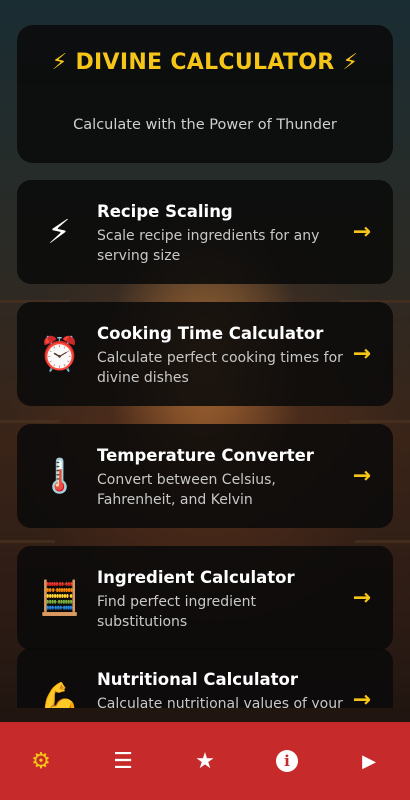 The image size is (410, 800). Describe the element at coordinates (205, 125) in the screenshot. I see `app-subtitle: Calculate with the Power of Thunder` at that location.